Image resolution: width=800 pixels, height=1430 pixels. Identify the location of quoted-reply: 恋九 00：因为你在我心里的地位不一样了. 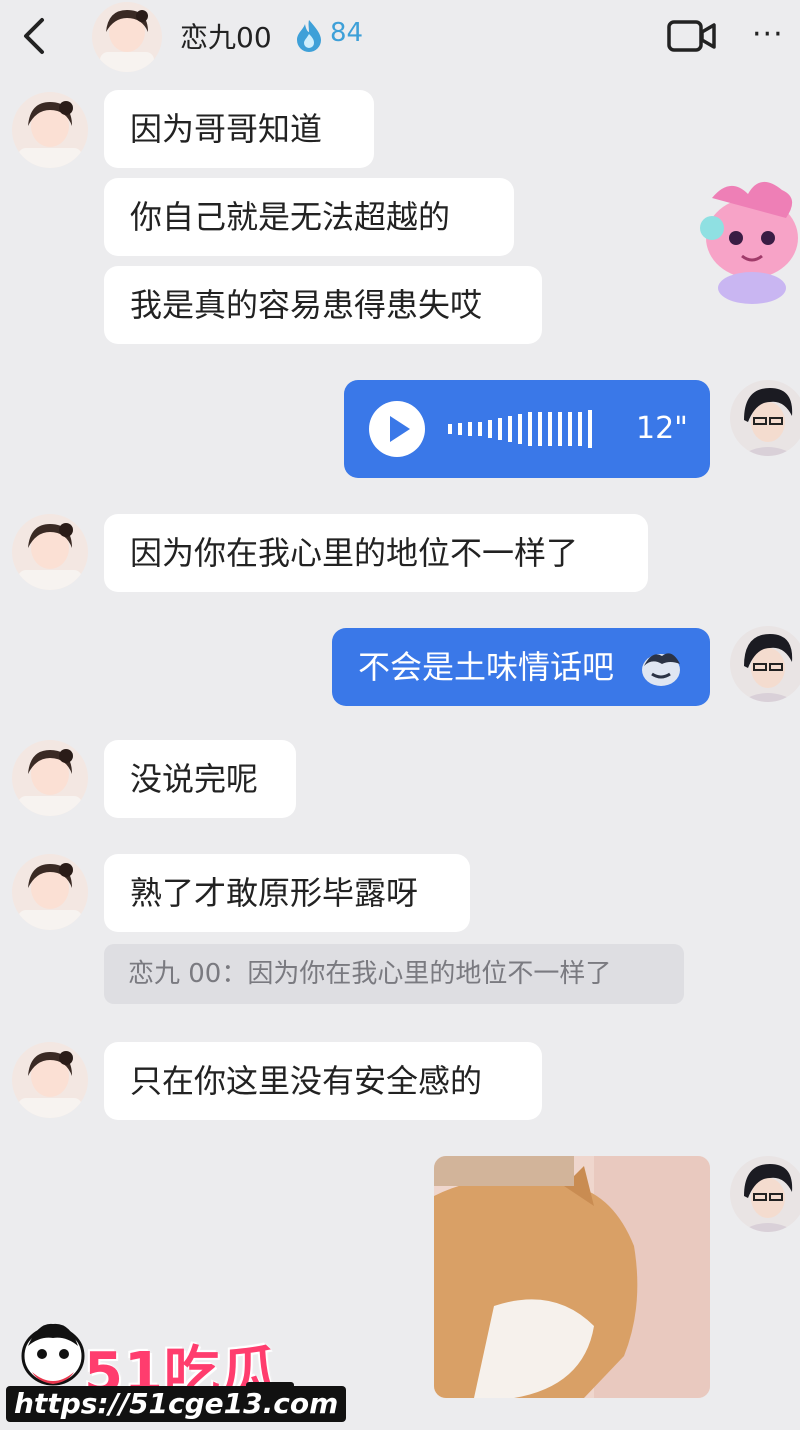
(394, 974).